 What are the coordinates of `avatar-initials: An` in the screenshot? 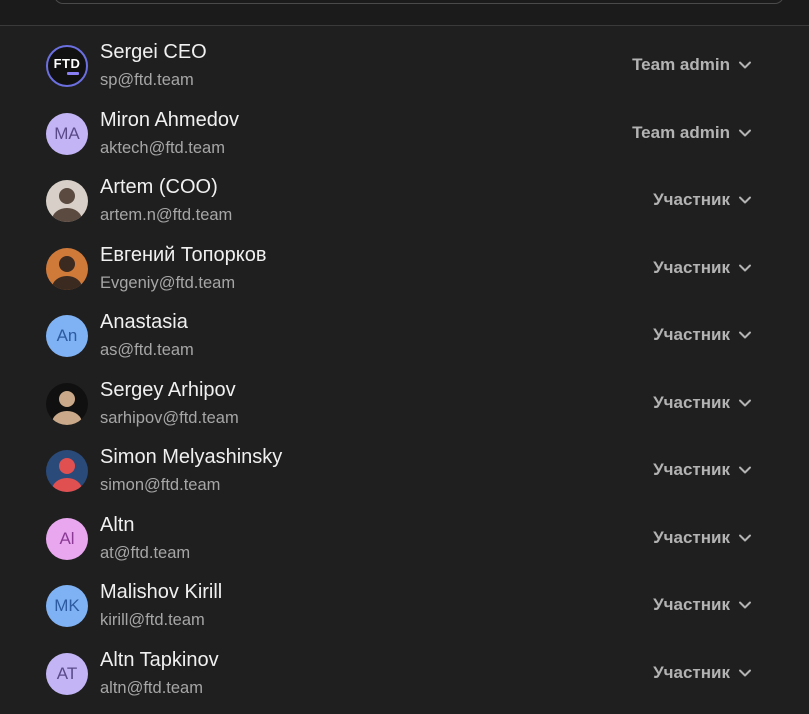 It's located at (67, 335).